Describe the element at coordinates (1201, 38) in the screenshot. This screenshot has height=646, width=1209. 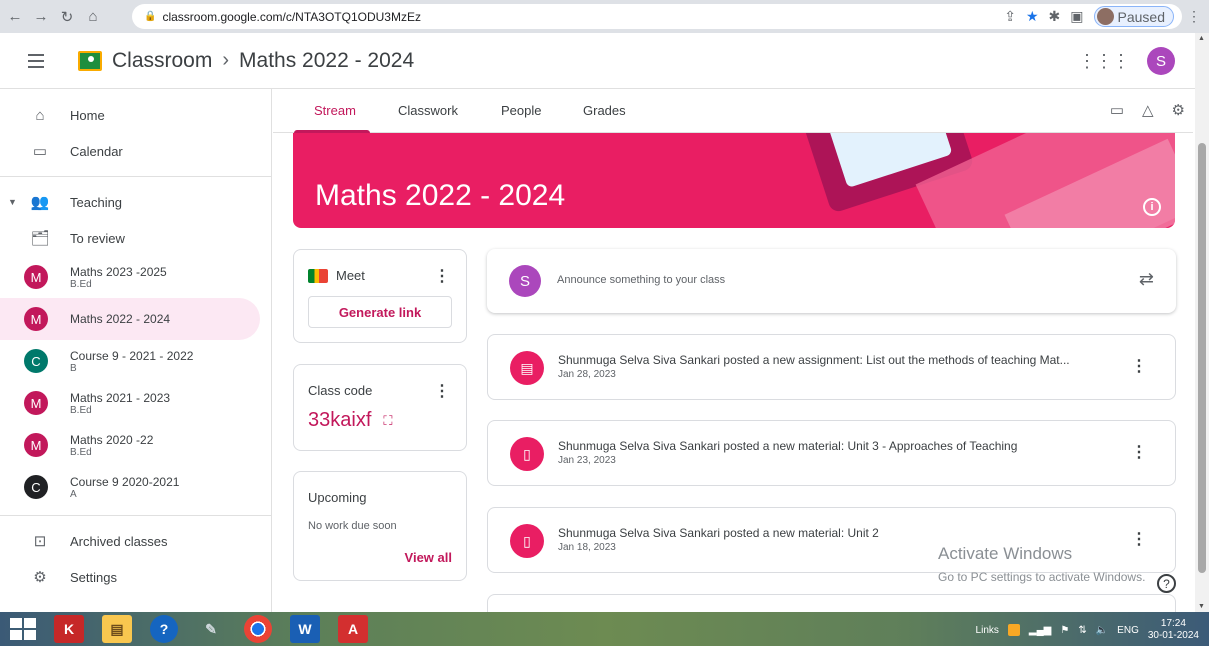
I see `scroll-up-icon: ▲` at that location.